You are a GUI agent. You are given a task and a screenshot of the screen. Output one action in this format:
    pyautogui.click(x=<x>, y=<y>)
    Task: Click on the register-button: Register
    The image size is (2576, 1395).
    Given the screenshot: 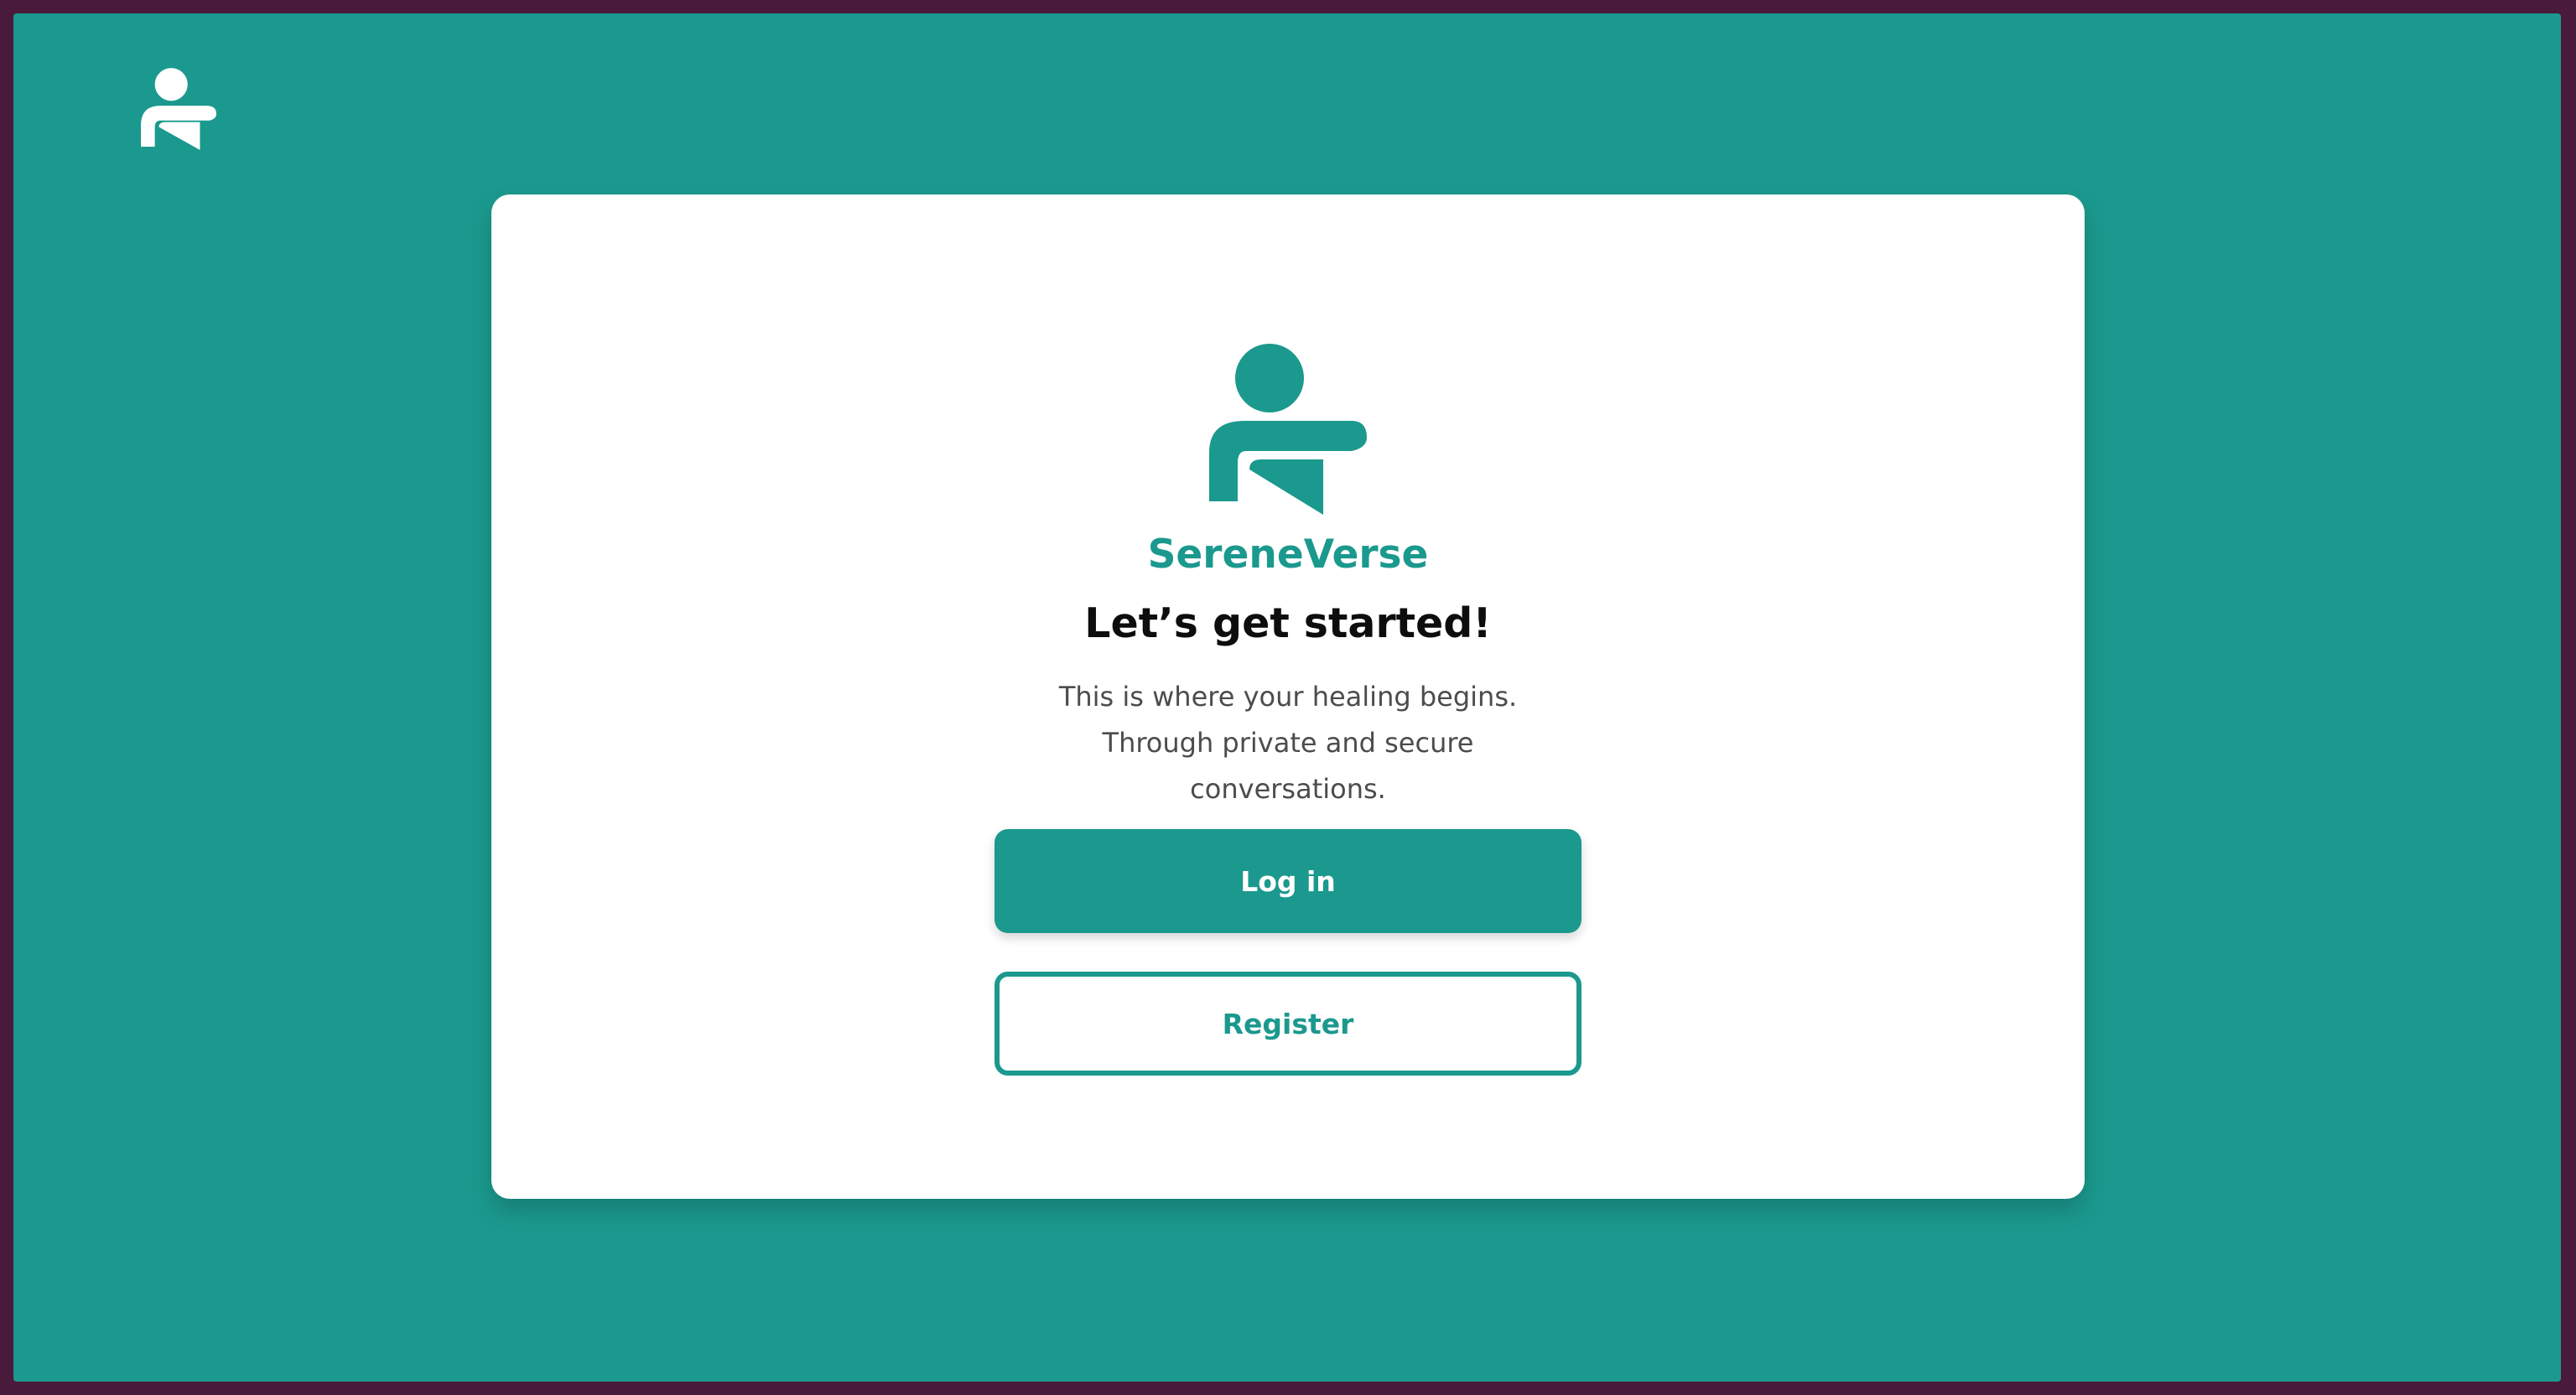 What is the action you would take?
    pyautogui.click(x=1288, y=1024)
    